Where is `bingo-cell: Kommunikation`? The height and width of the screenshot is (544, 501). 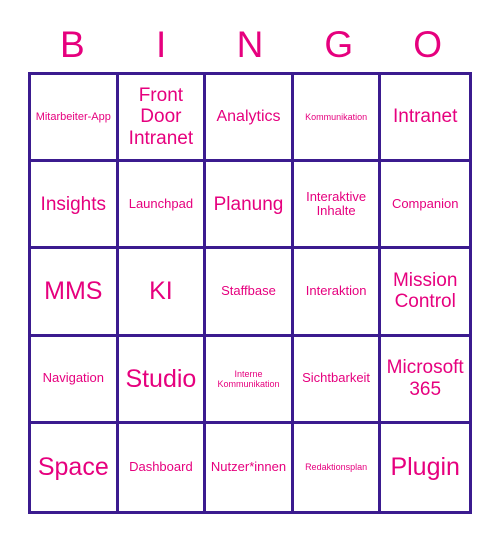 bingo-cell: Kommunikation is located at coordinates (337, 119).